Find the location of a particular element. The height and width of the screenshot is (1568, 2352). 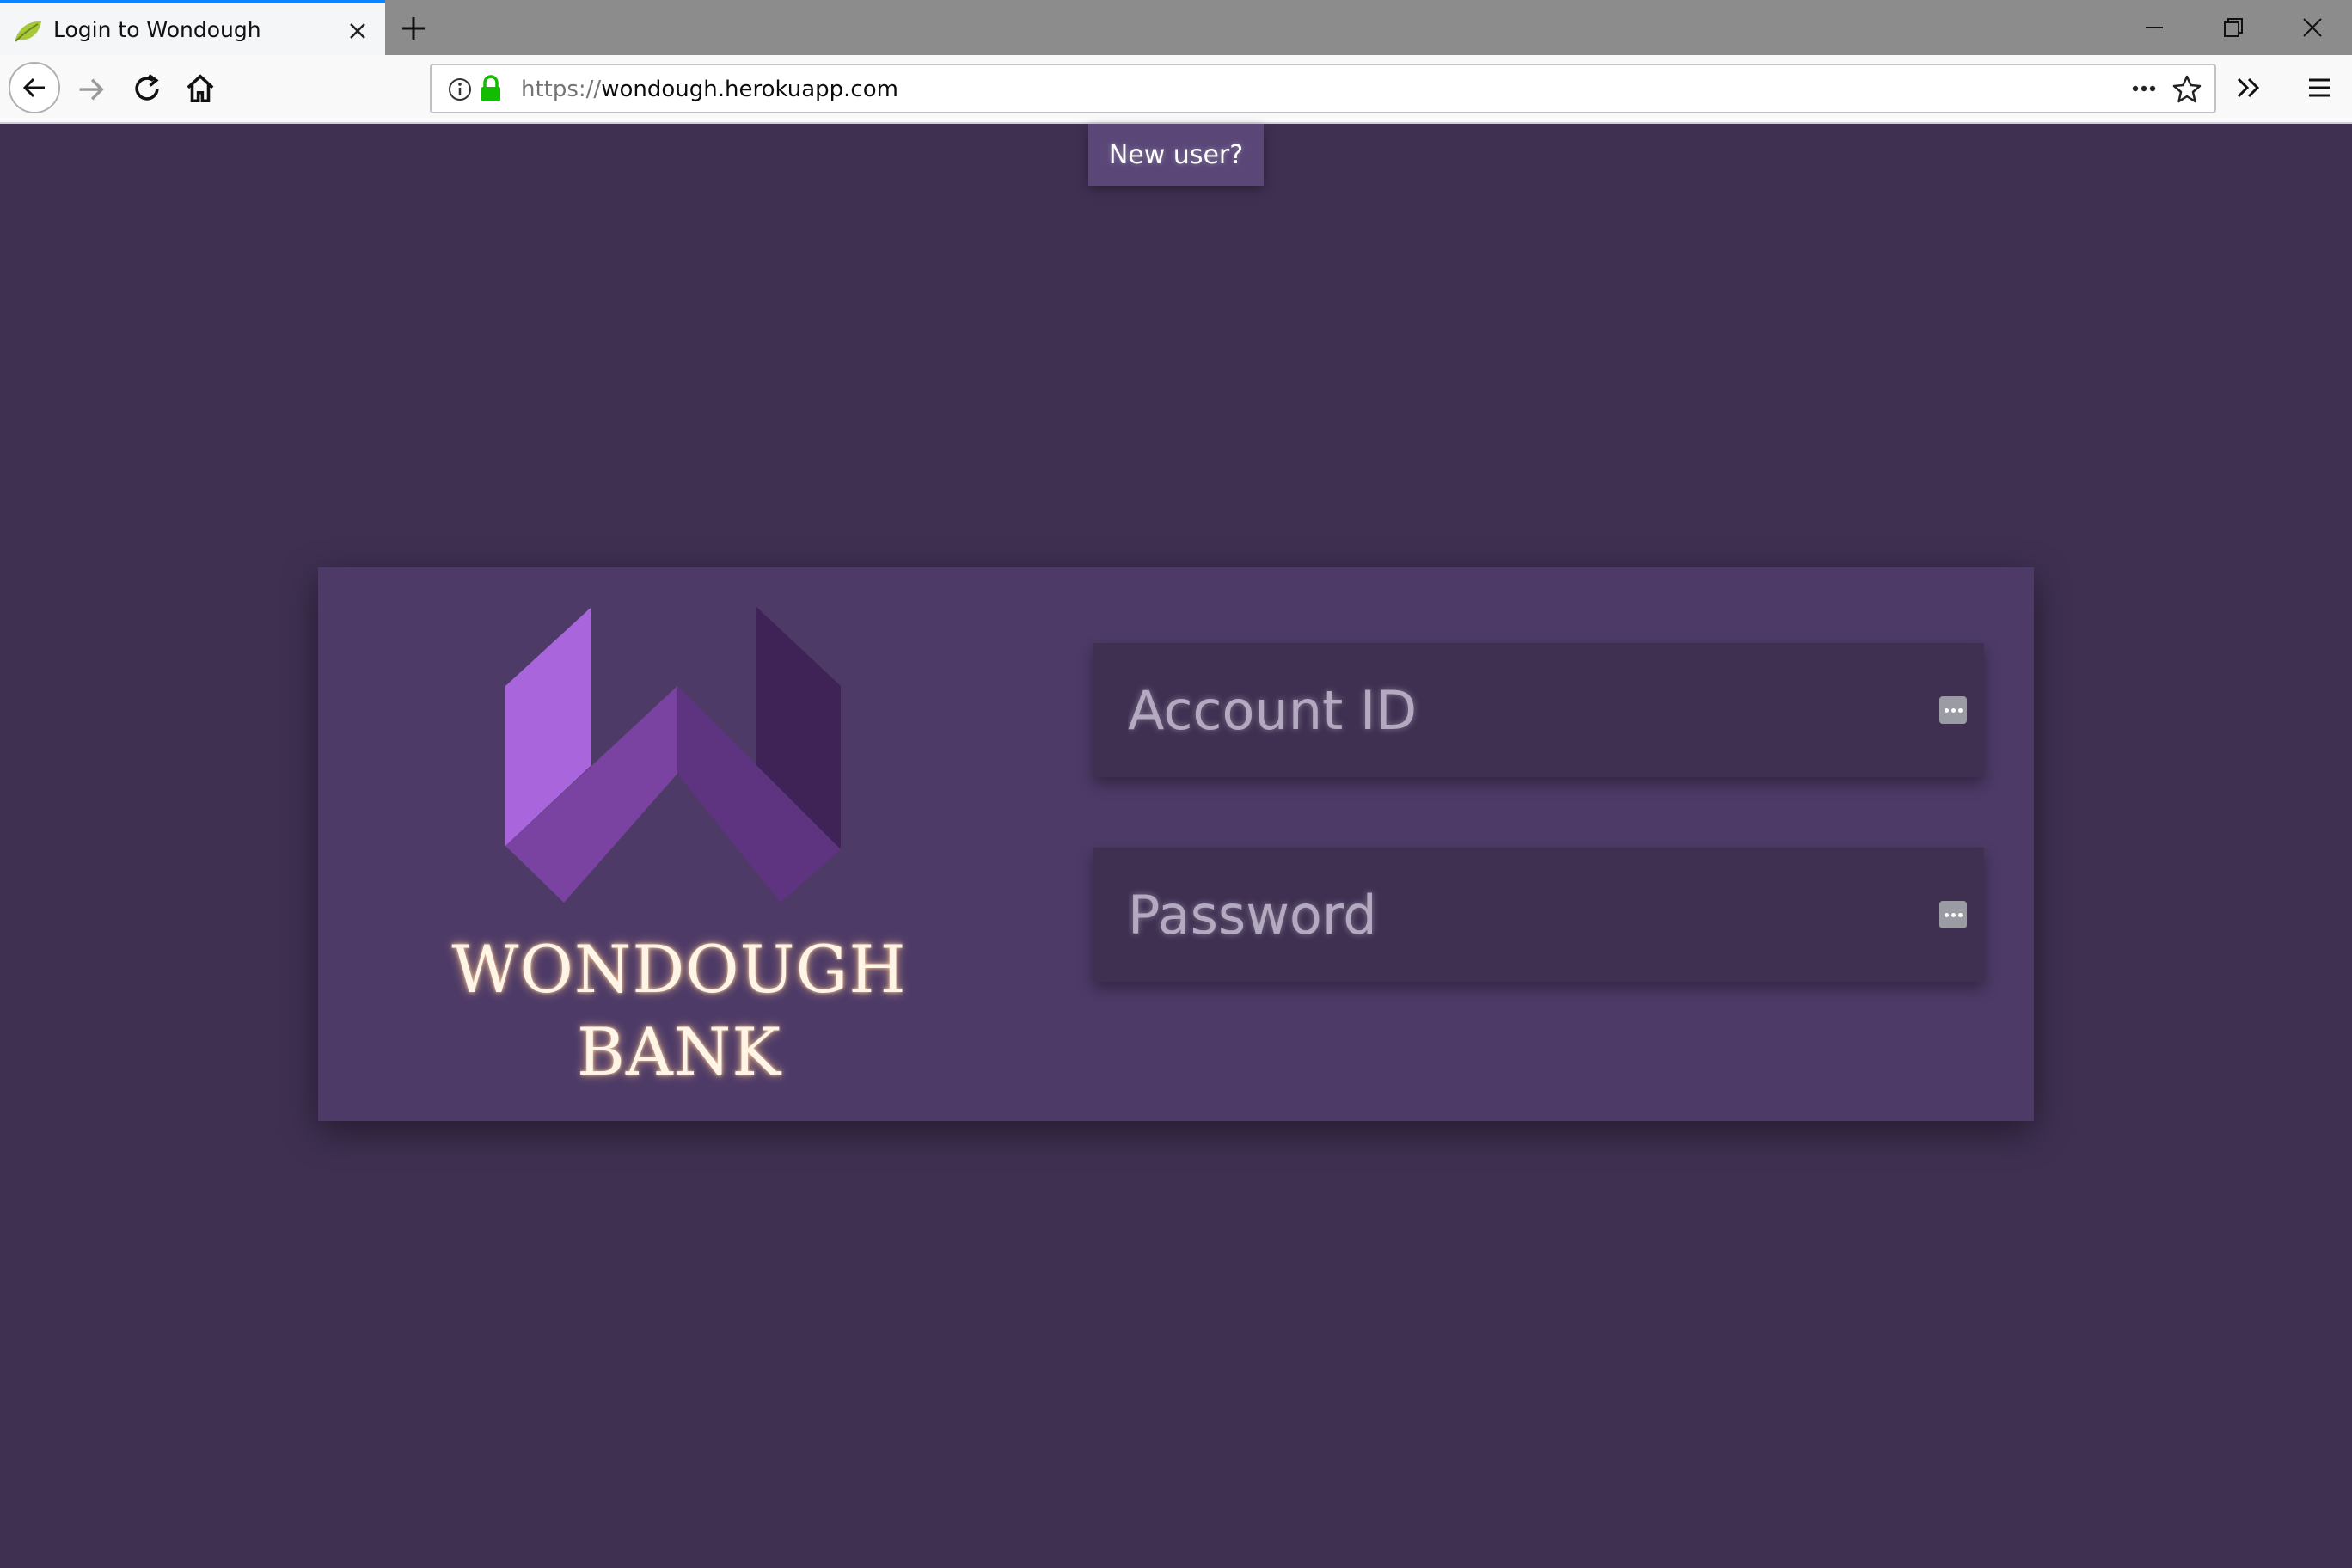

url-bar: https://wondough.herokuapp.com is located at coordinates (1323, 88).